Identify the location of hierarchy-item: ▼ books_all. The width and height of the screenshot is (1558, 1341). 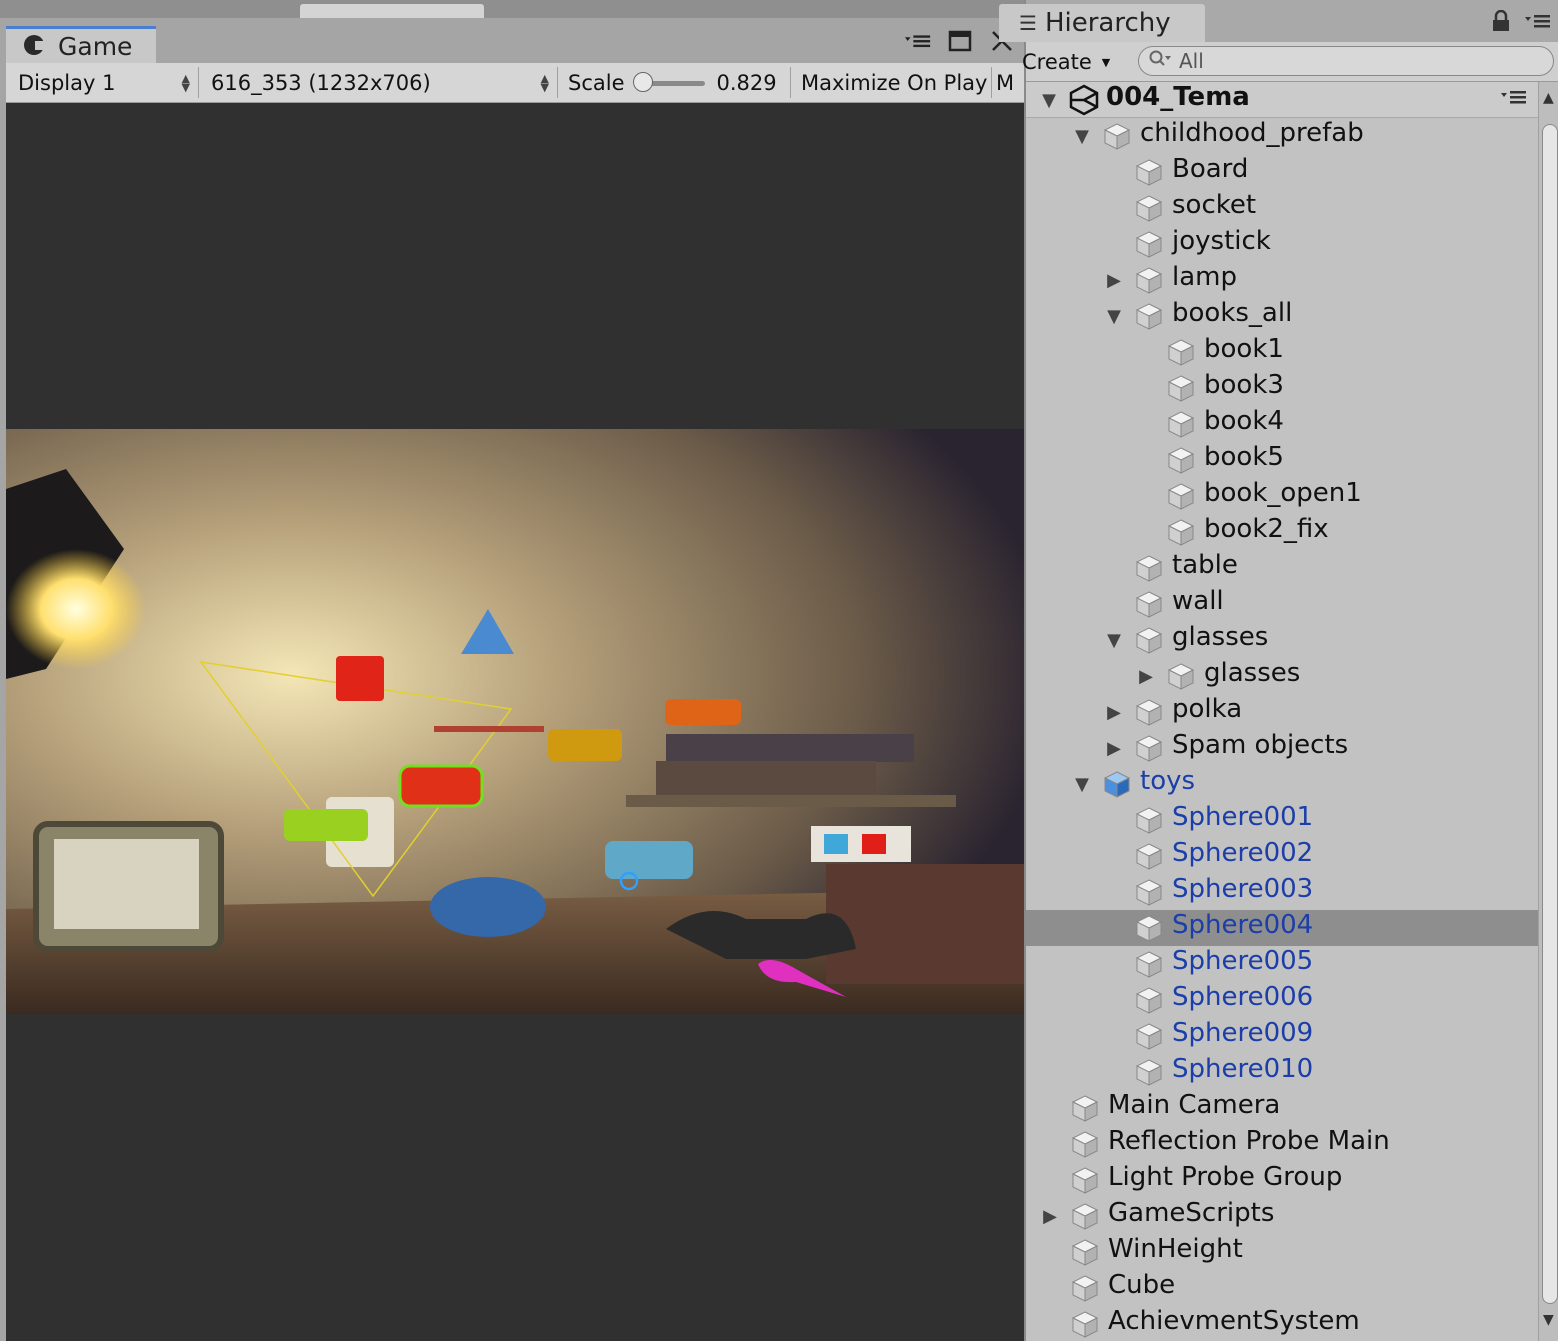
(1282, 316).